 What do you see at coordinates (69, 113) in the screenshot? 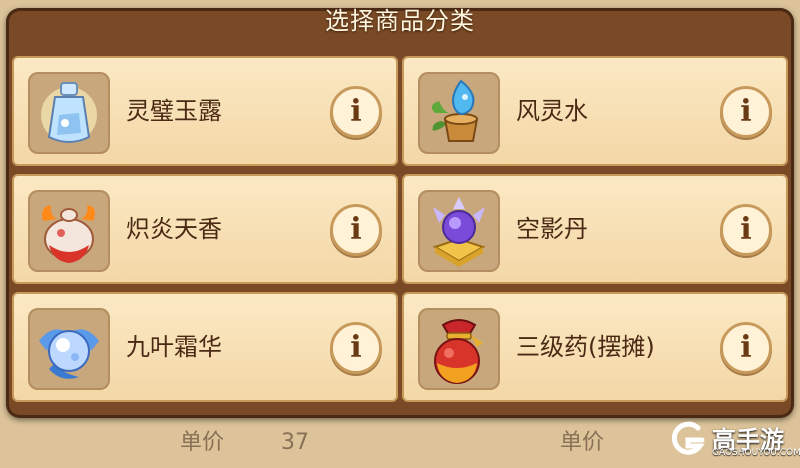
I see `jade-dew-bottle-icon` at bounding box center [69, 113].